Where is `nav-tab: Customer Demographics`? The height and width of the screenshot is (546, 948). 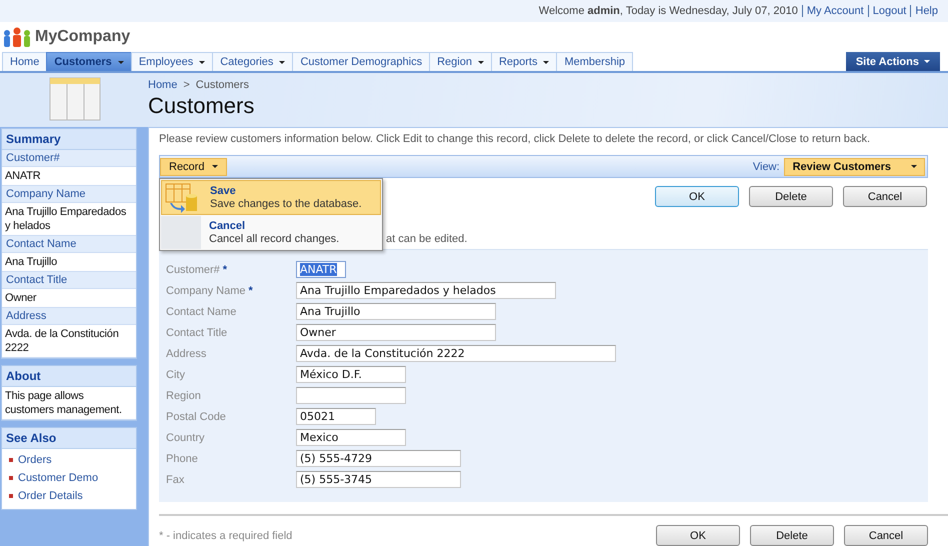 nav-tab: Customer Demographics is located at coordinates (361, 61).